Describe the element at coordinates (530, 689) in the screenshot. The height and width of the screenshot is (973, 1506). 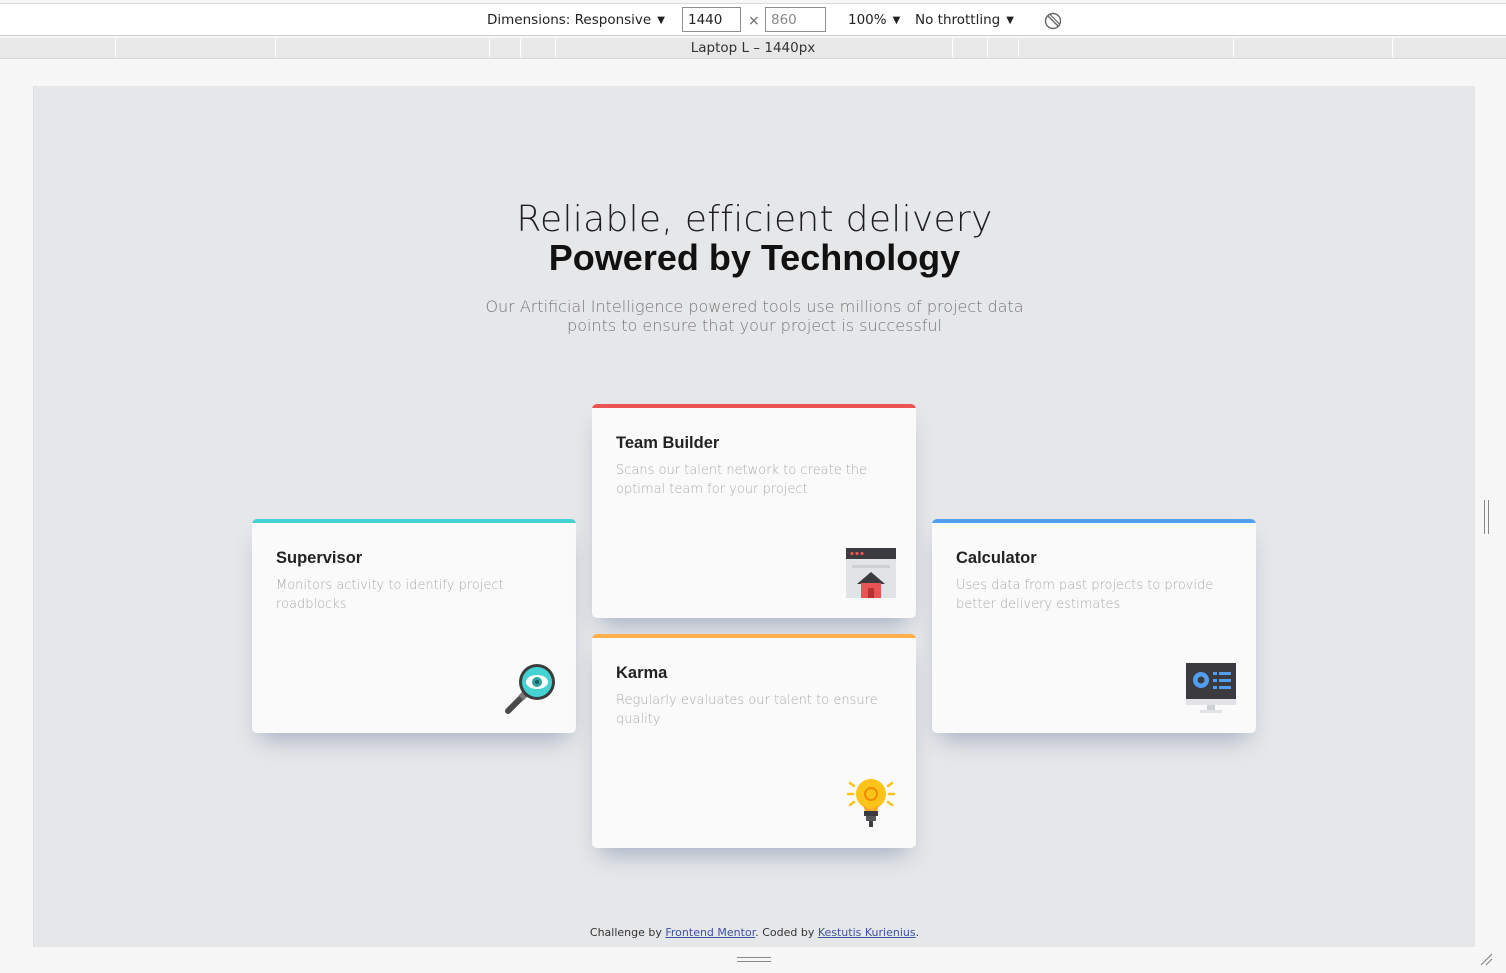
I see `magnifier-eye-icon` at that location.